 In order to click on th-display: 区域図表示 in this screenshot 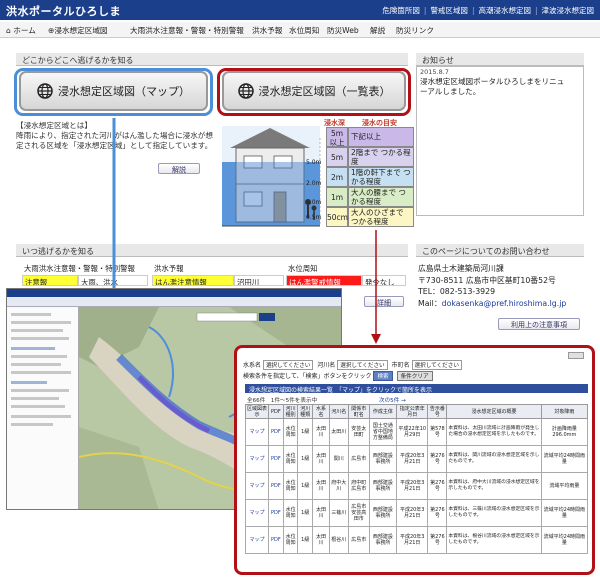, I will do `click(257, 411)`.